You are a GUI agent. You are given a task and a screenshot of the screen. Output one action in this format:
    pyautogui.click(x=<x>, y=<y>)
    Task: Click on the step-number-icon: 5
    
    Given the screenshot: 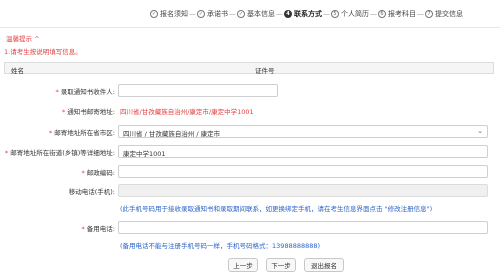 What is the action you would take?
    pyautogui.click(x=335, y=14)
    